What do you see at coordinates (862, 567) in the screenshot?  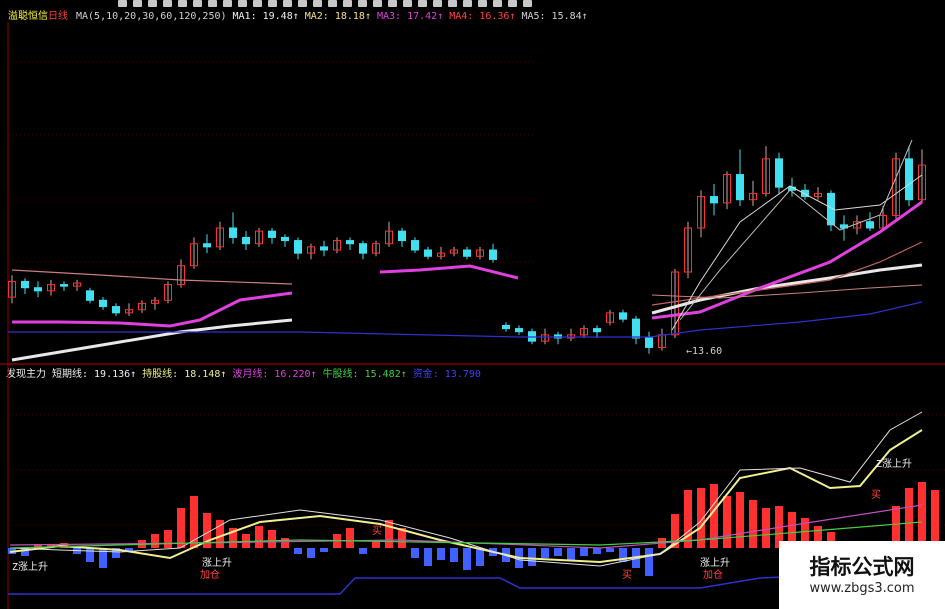 I see `watermark-title: 指标公式网` at bounding box center [862, 567].